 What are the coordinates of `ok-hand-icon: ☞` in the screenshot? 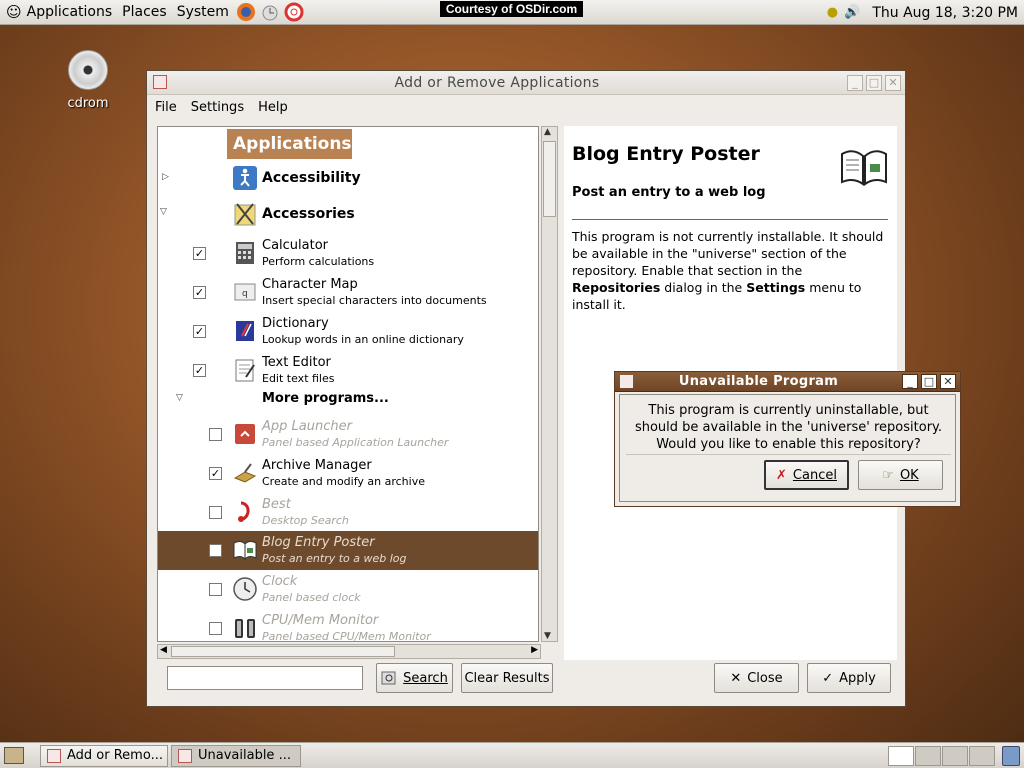 It's located at (888, 475).